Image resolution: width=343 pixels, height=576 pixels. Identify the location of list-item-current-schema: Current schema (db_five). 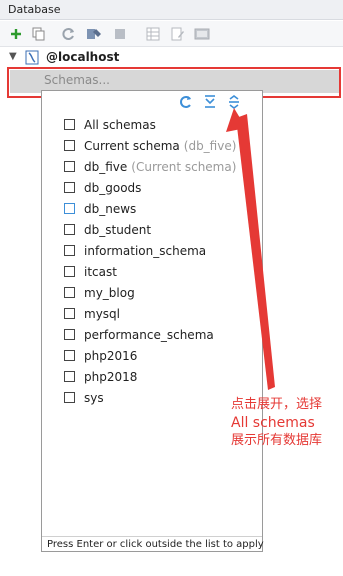
(152, 146).